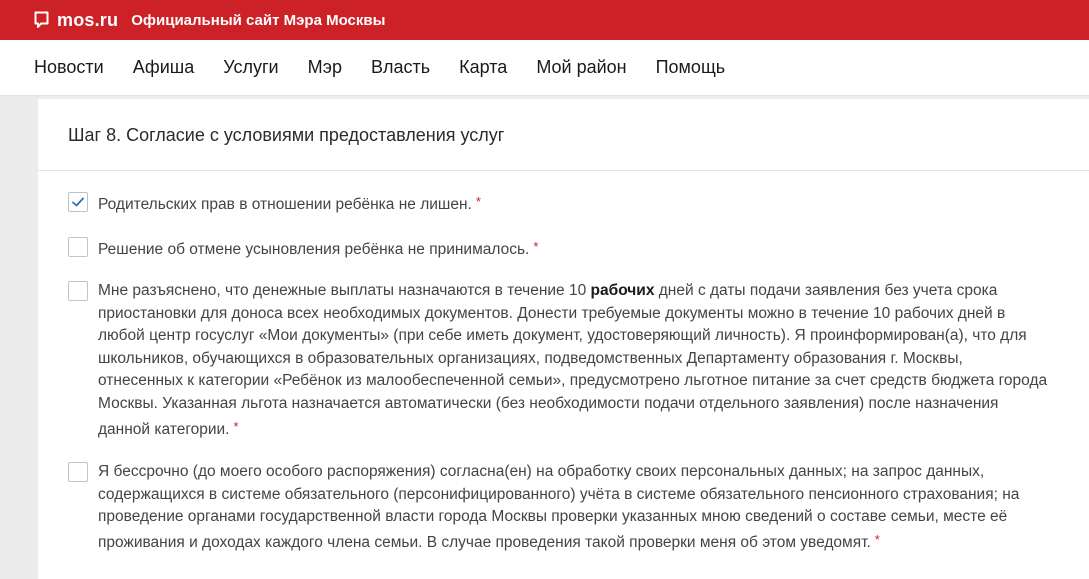 The width and height of the screenshot is (1089, 579). I want to click on consent-label-3-bold: рабочих, so click(622, 290).